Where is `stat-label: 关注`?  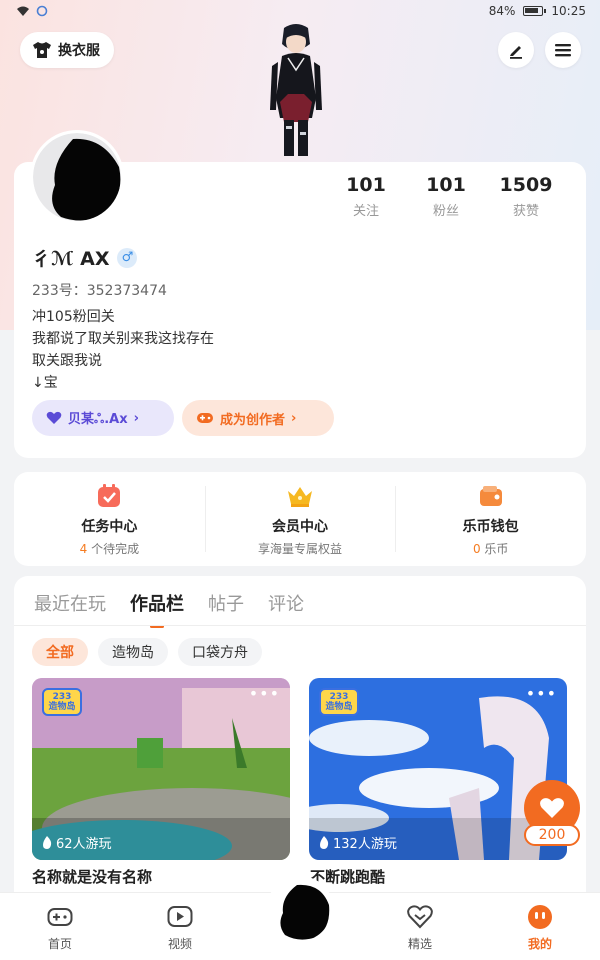 stat-label: 关注 is located at coordinates (365, 211).